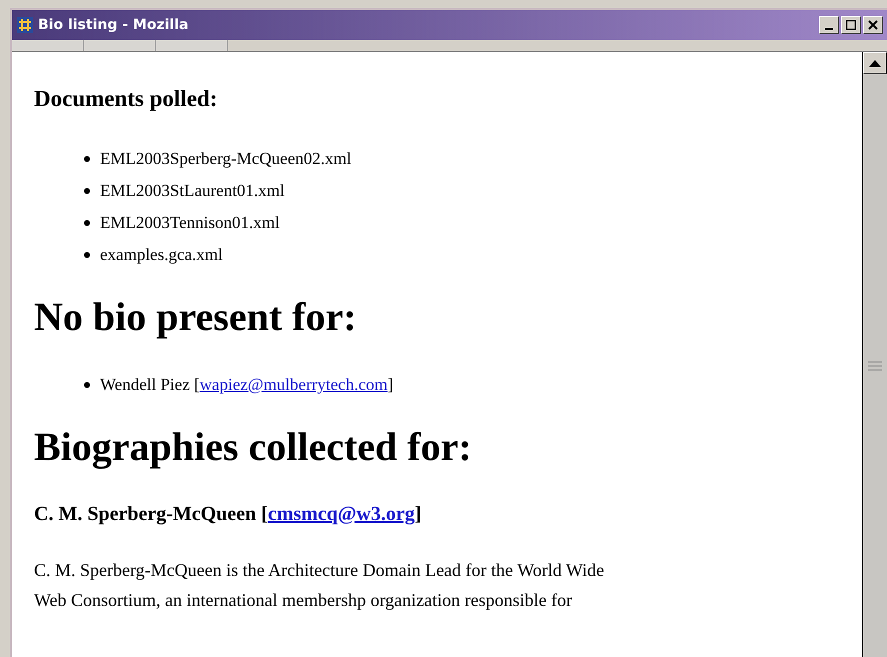 The height and width of the screenshot is (657, 887). I want to click on window-title: Bio listing - Mozilla, so click(113, 25).